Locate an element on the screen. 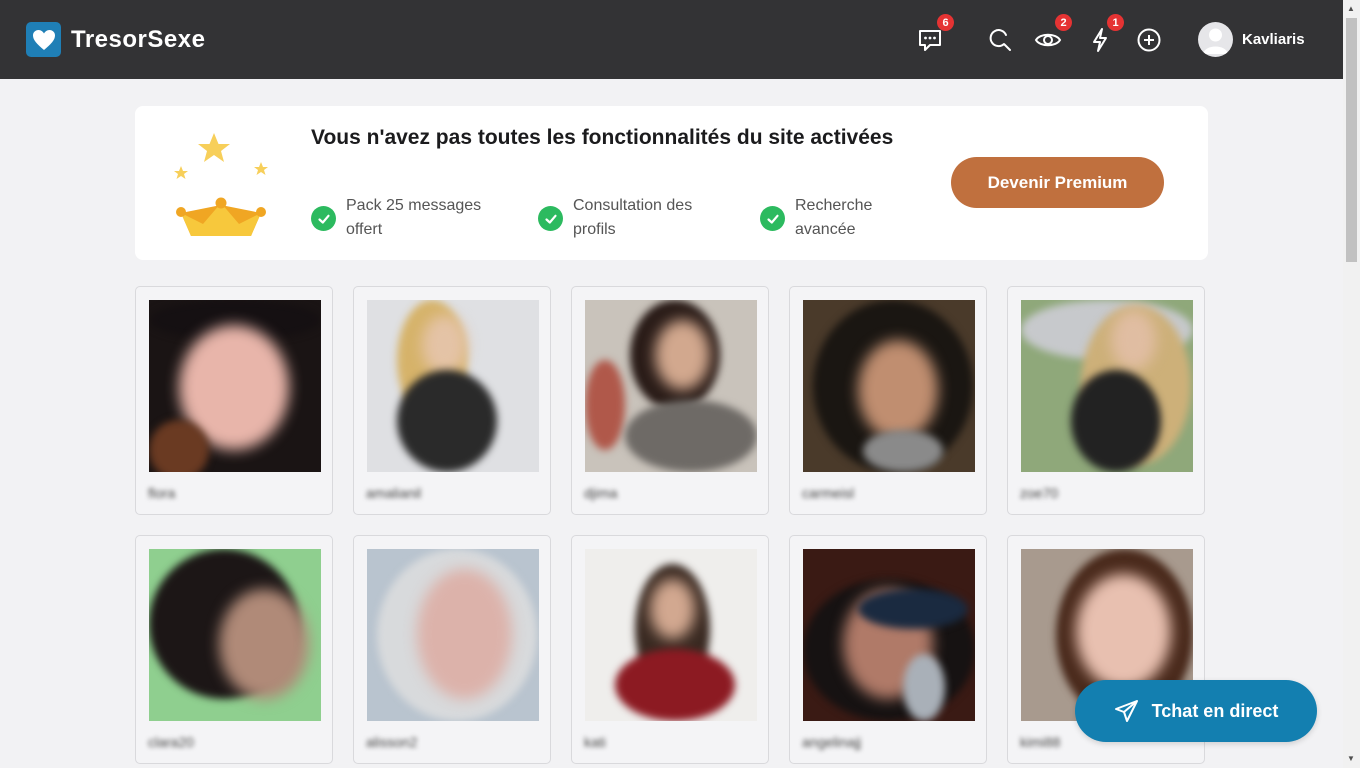  views-badge: 2 is located at coordinates (1063, 22).